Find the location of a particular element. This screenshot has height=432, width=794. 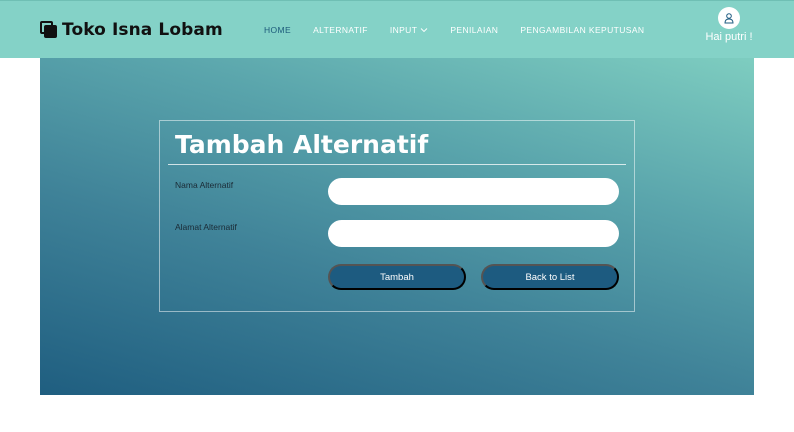

brand-name: Toko Isna Lobam is located at coordinates (142, 30).